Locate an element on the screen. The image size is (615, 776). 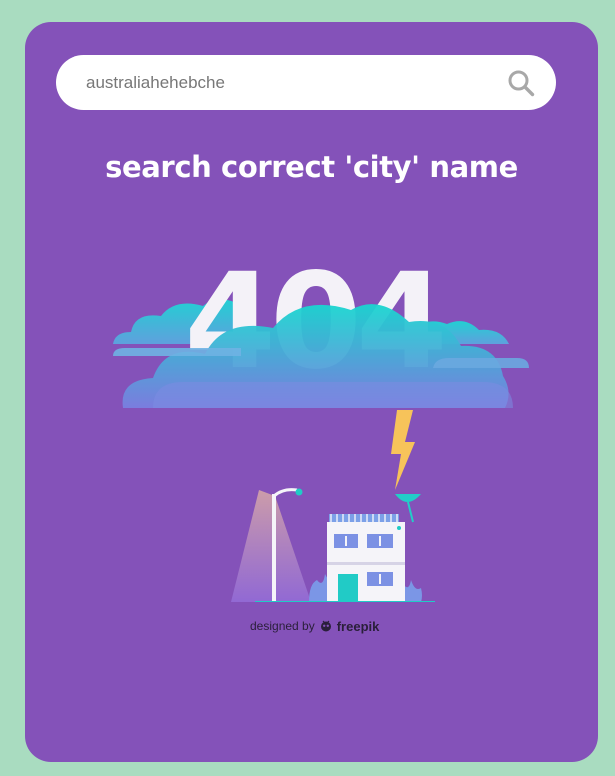
search-bar is located at coordinates (306, 82).